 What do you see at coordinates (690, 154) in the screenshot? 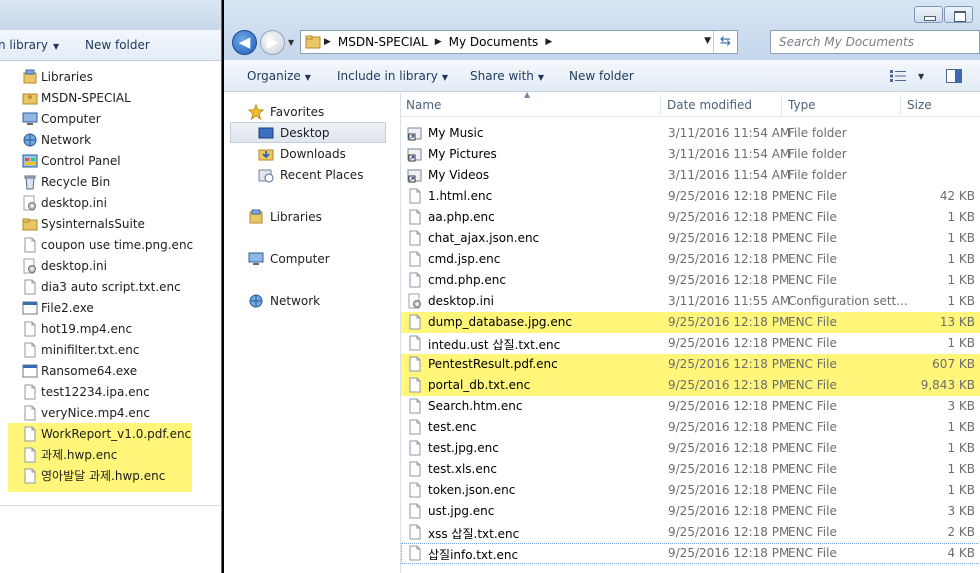
I see `table-row: My Pictures 3/11/2016 11:54 AM File folder` at bounding box center [690, 154].